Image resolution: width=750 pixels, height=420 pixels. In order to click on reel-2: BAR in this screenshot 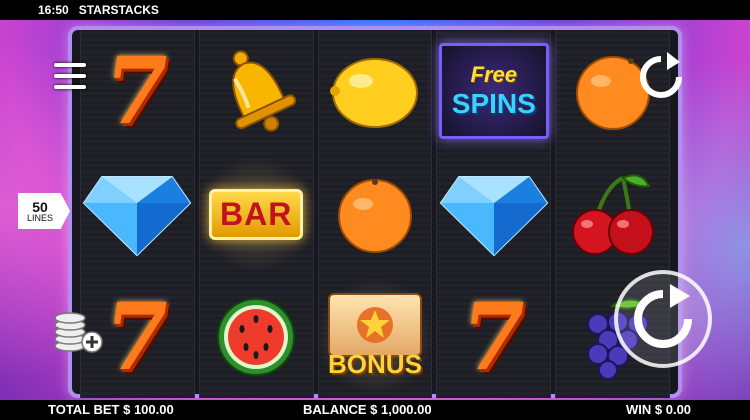, I will do `click(256, 214)`.